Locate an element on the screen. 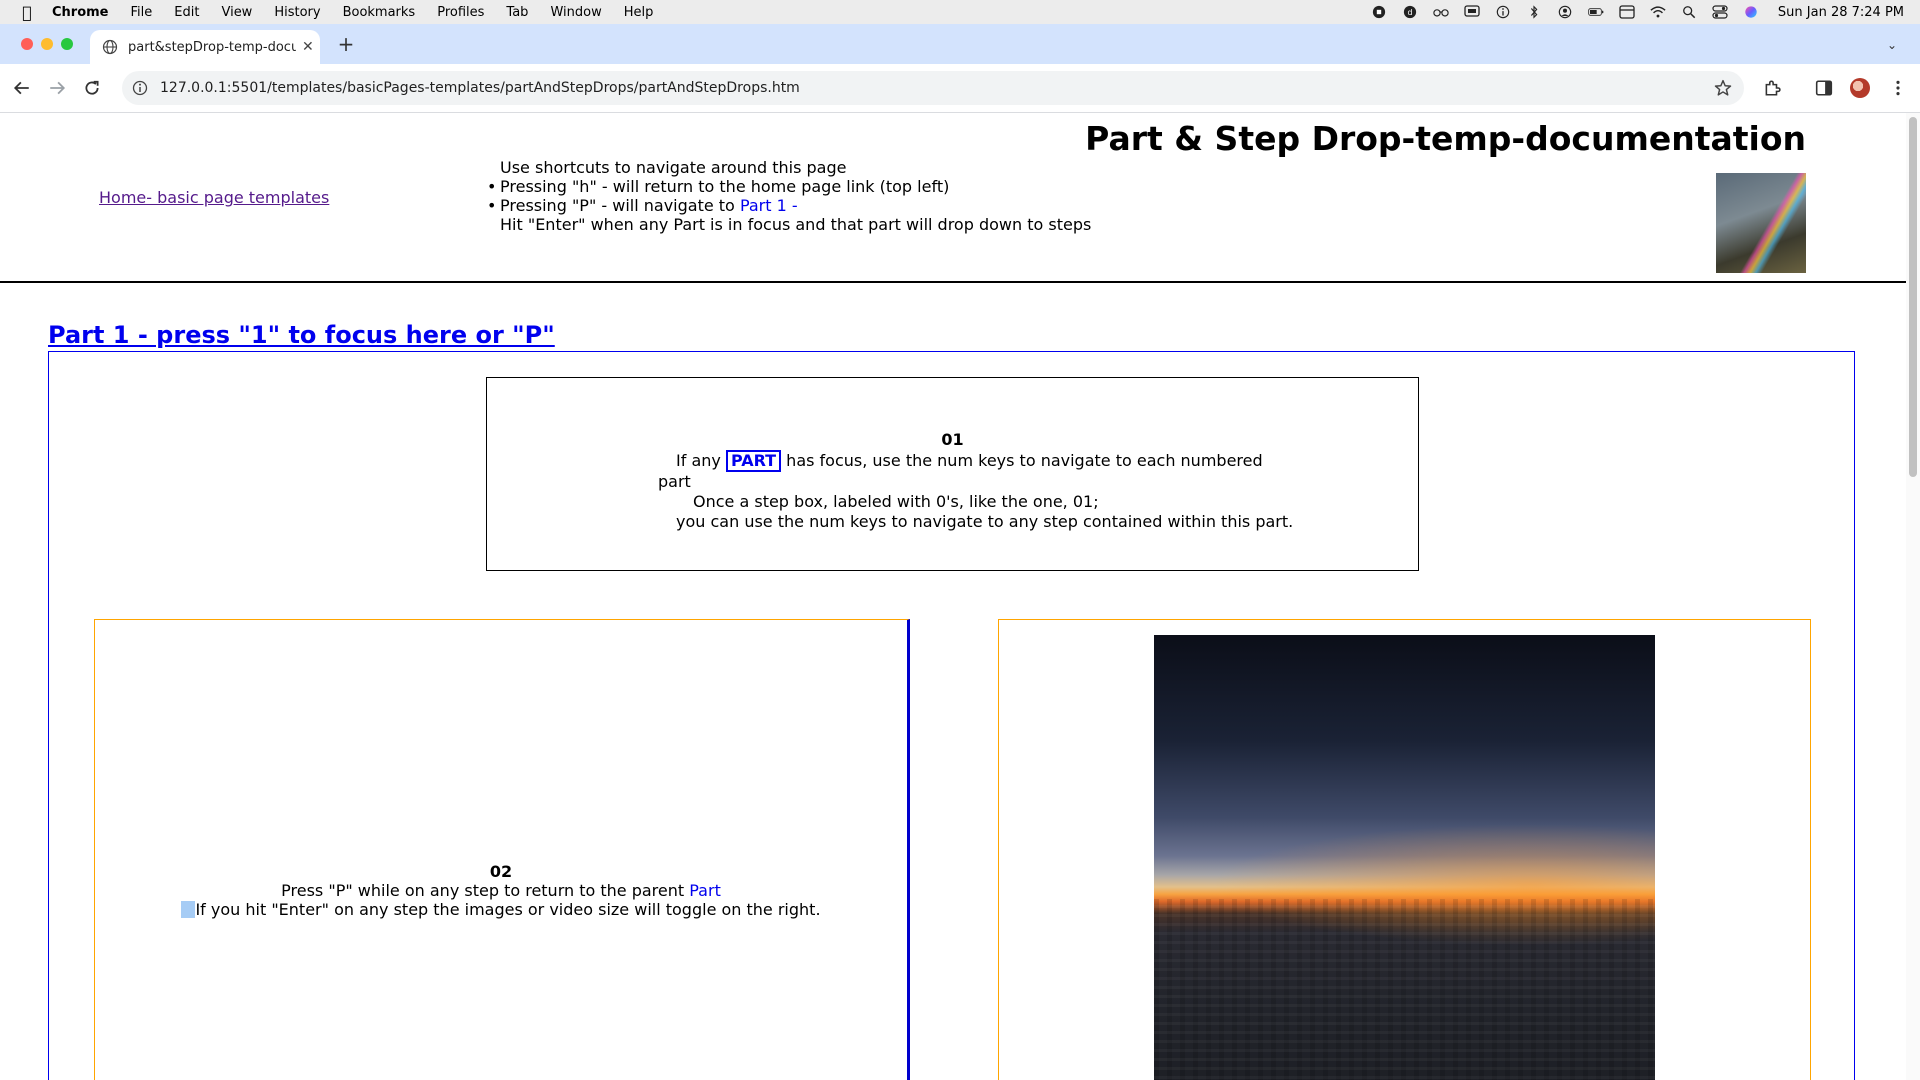 The height and width of the screenshot is (1080, 1920). menu-history: History is located at coordinates (297, 12).